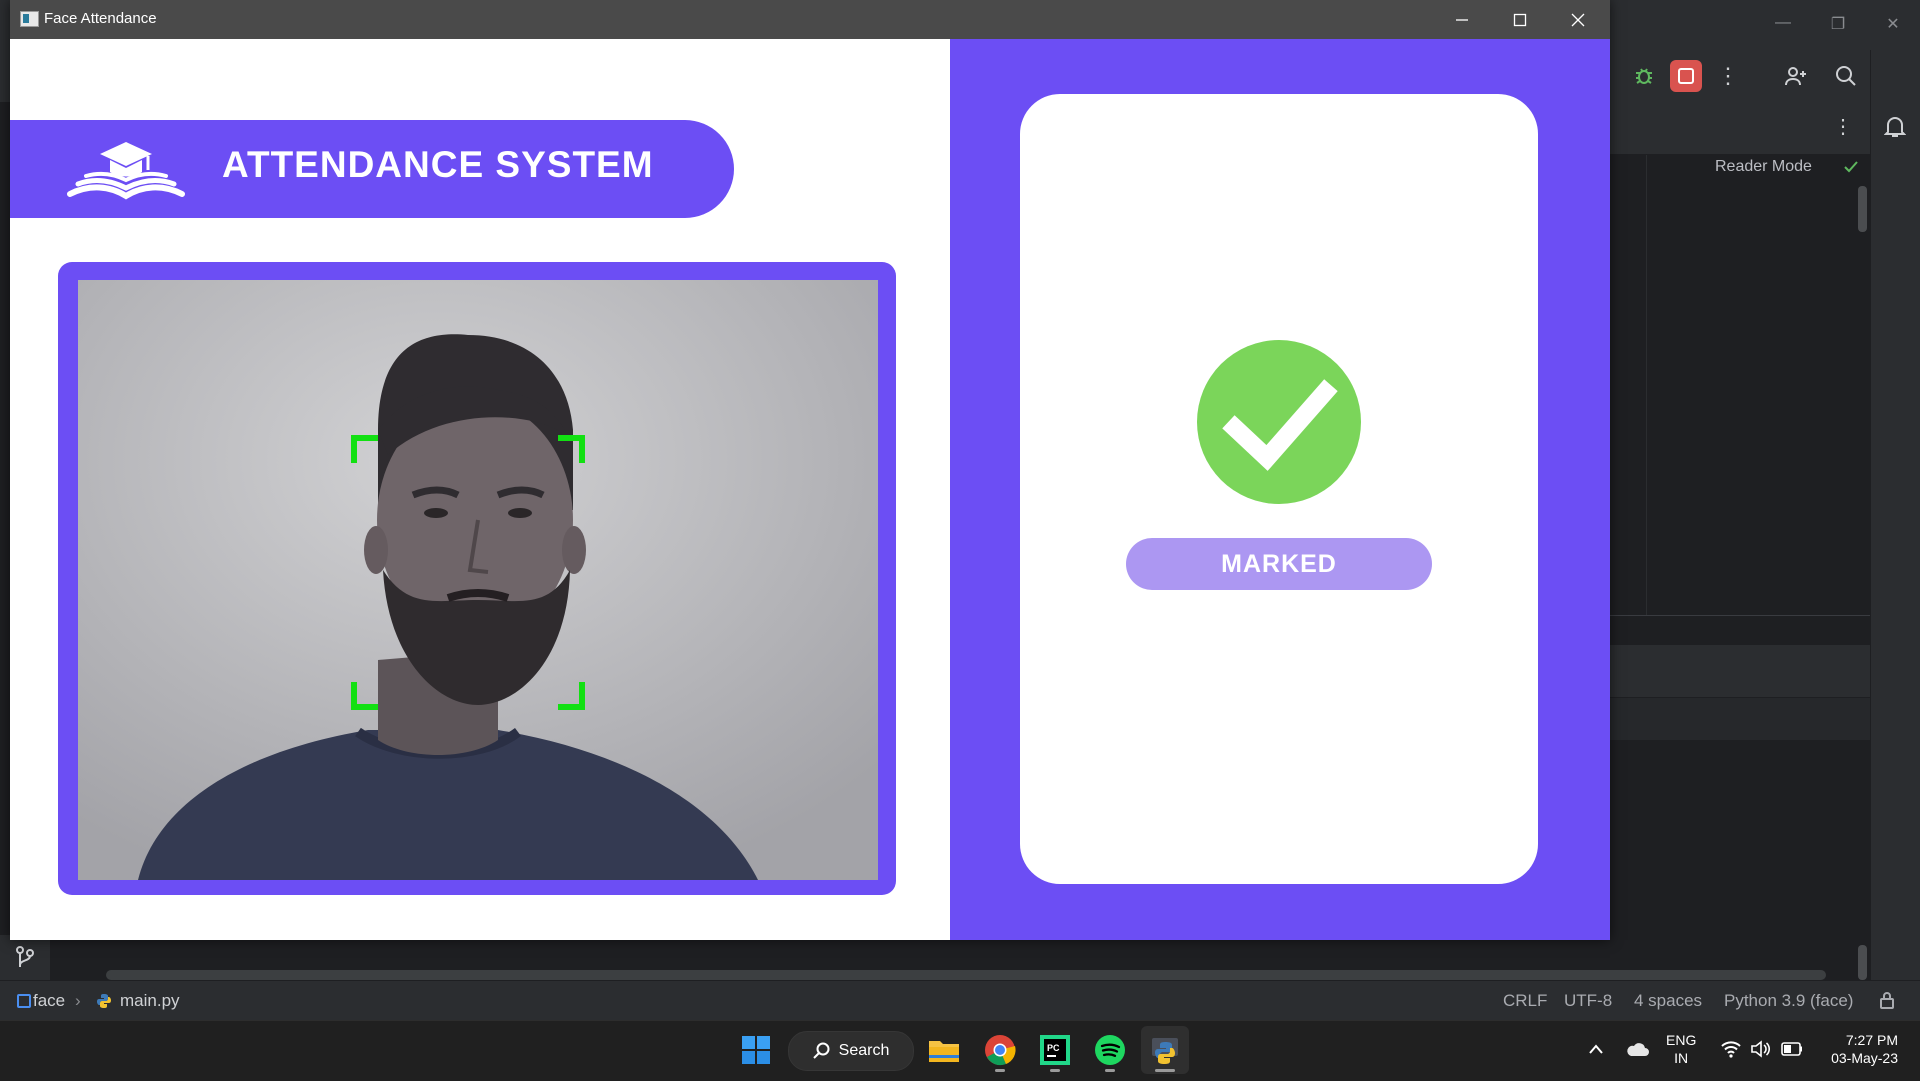 This screenshot has height=1081, width=1920. I want to click on encoding-widget: UTF-8, so click(1588, 1001).